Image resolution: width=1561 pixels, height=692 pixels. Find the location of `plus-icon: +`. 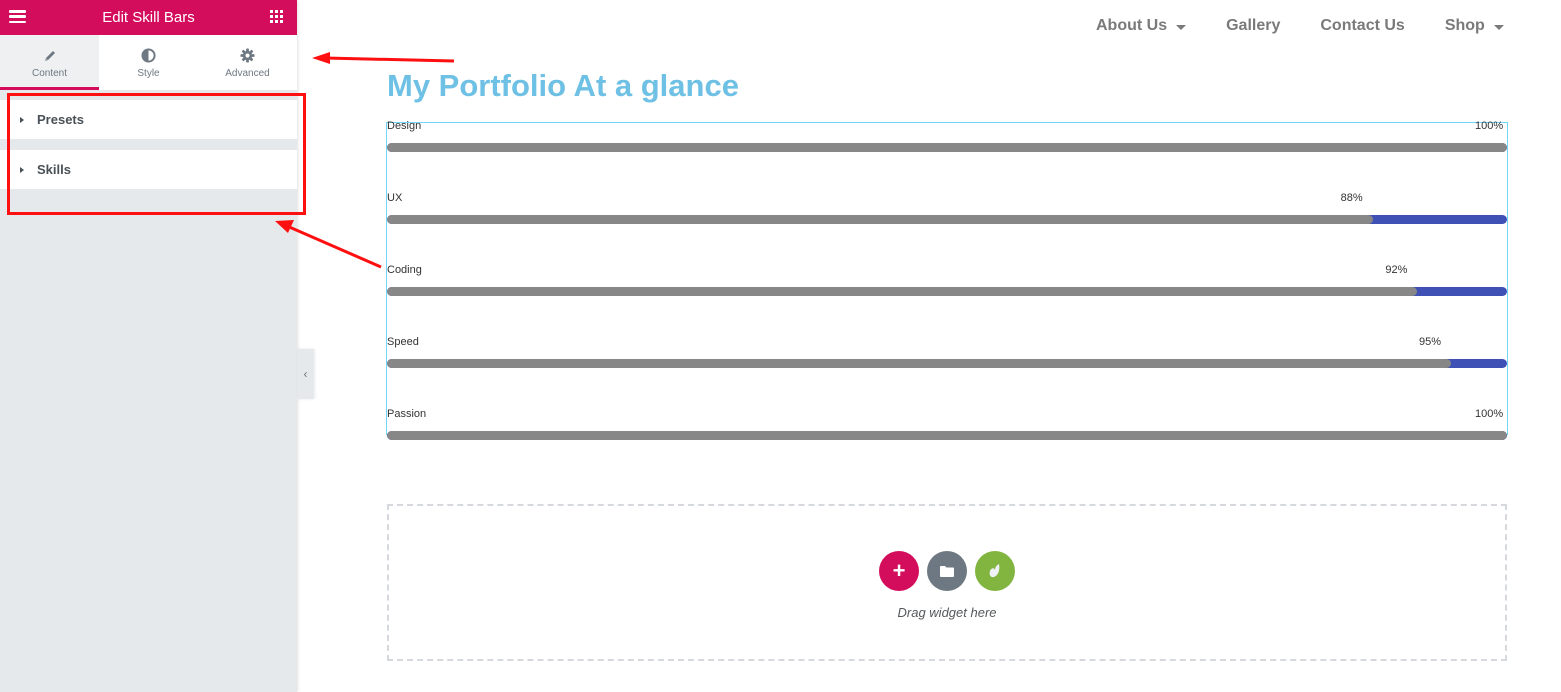

plus-icon: + is located at coordinates (899, 570).